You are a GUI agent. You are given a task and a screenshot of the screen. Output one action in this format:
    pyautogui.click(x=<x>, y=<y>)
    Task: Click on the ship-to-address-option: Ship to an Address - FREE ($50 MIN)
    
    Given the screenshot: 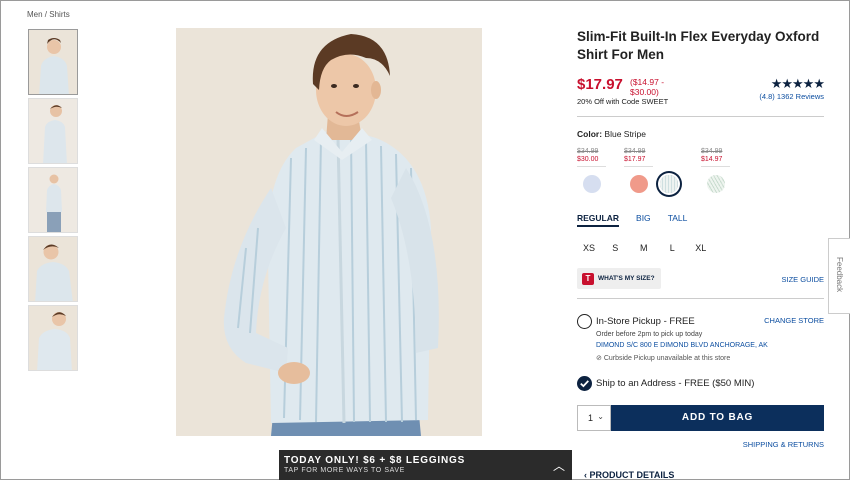 What is the action you would take?
    pyautogui.click(x=700, y=387)
    